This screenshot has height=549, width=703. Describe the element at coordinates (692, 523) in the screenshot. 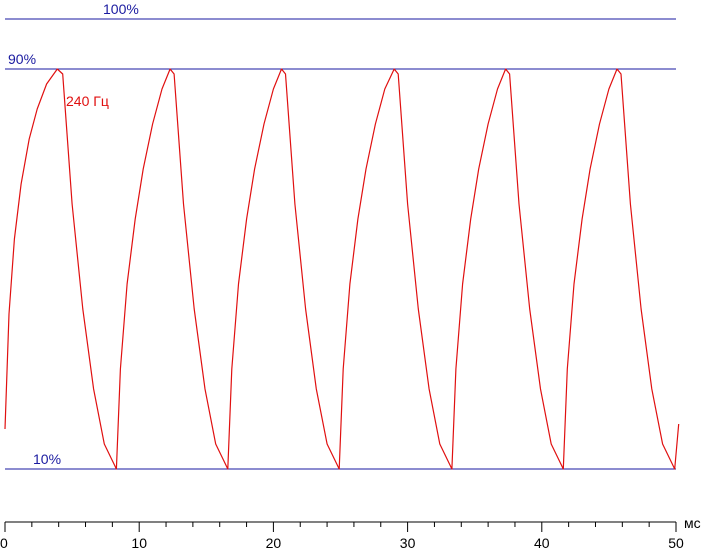

I see `x-axis-unit-label: мс` at that location.